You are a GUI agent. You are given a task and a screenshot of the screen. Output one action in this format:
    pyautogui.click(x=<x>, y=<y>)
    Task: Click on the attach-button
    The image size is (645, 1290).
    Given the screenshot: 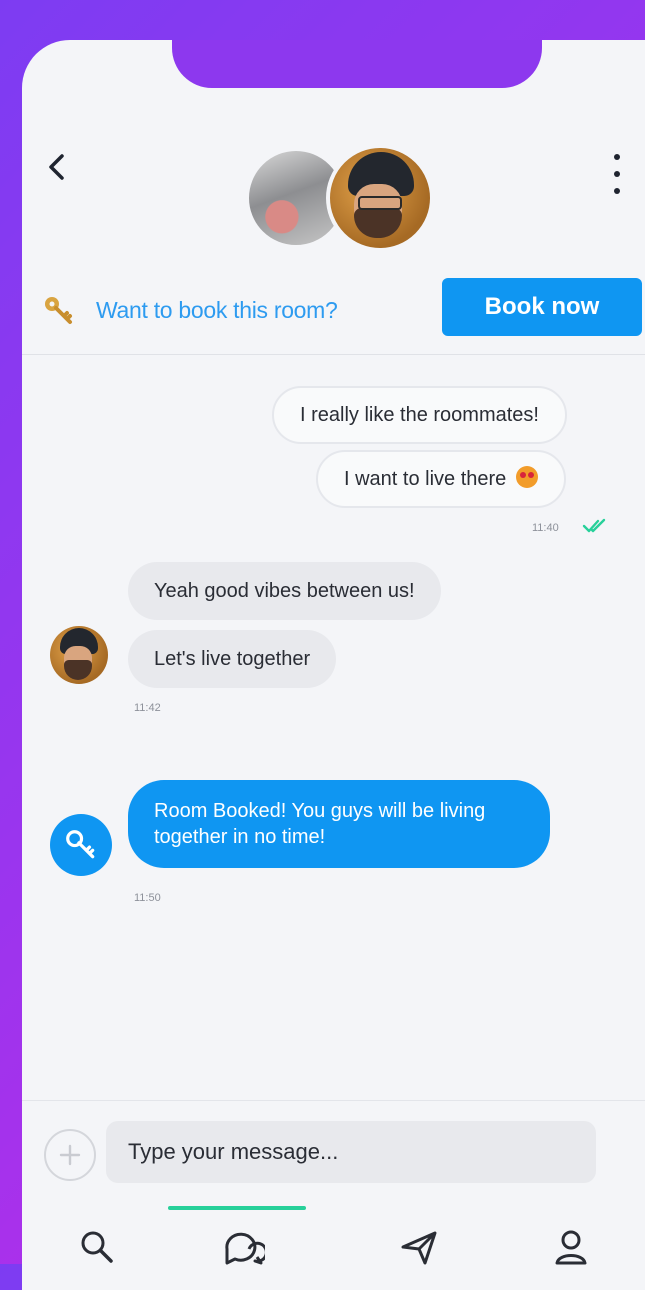 What is the action you would take?
    pyautogui.click(x=70, y=1155)
    